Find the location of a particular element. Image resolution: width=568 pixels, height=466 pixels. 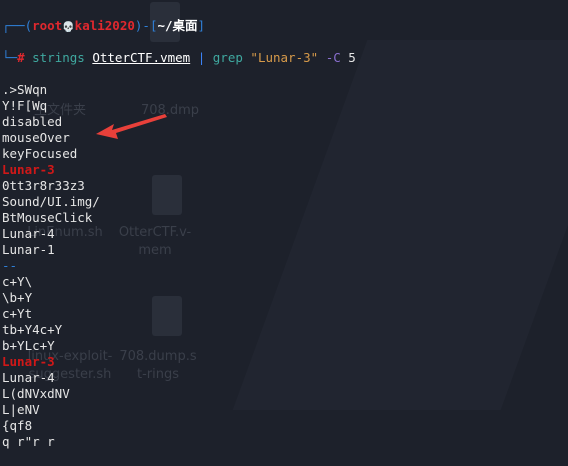

arrow-annotation is located at coordinates (131, 126).